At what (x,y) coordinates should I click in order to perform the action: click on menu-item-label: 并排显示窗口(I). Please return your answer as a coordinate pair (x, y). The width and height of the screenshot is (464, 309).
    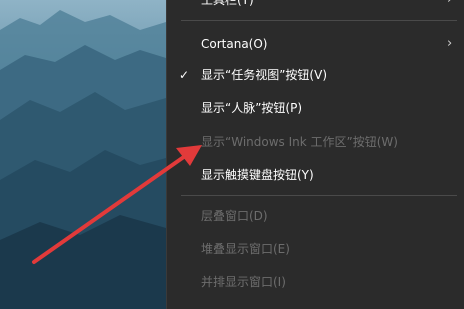
    Looking at the image, I should click on (243, 282).